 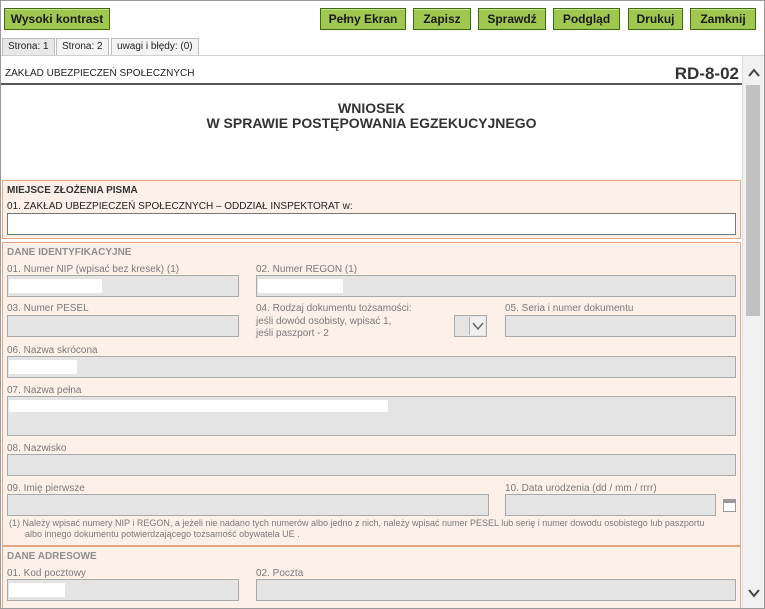 I want to click on tab-page-2: Strona: 2, so click(x=82, y=47).